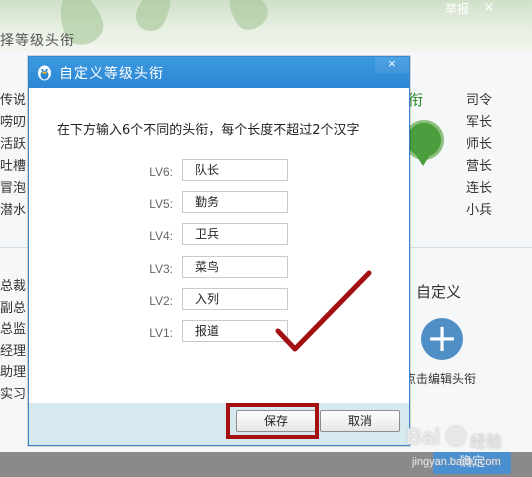  Describe the element at coordinates (161, 172) in the screenshot. I see `level-label: LV6:` at that location.